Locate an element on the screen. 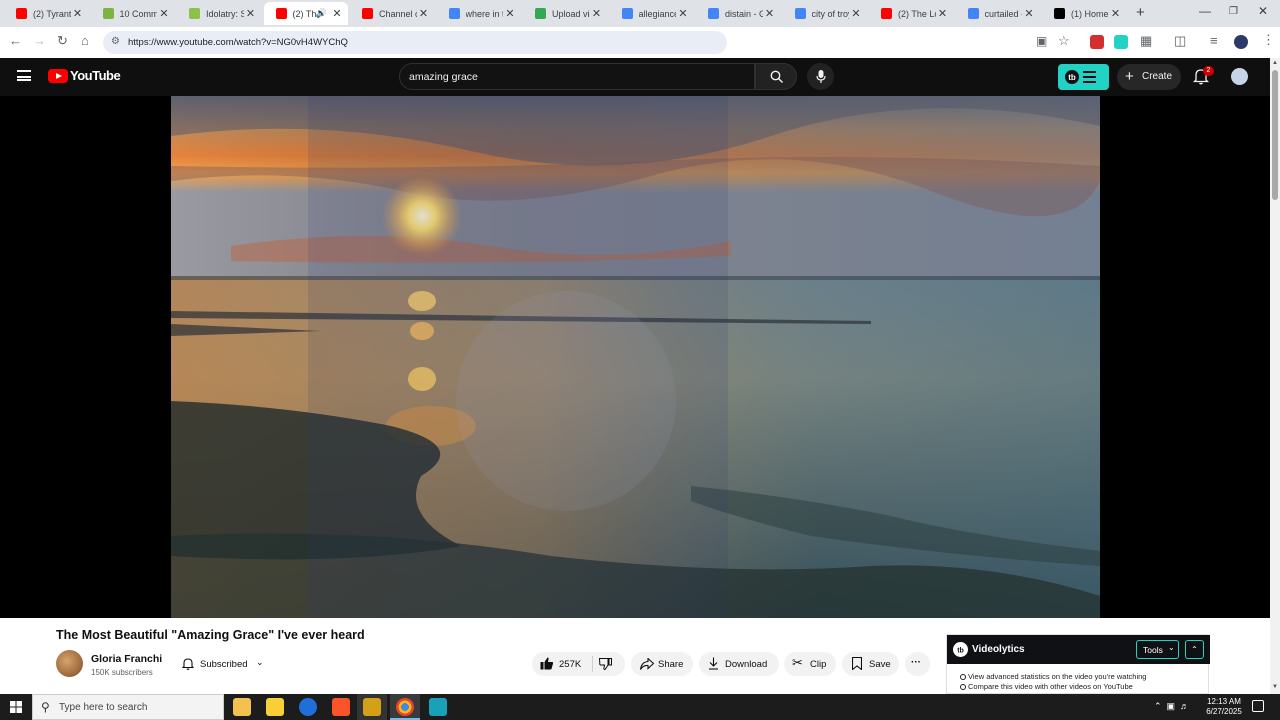  browser-tab: 10 Comma✕ is located at coordinates (133, 13).